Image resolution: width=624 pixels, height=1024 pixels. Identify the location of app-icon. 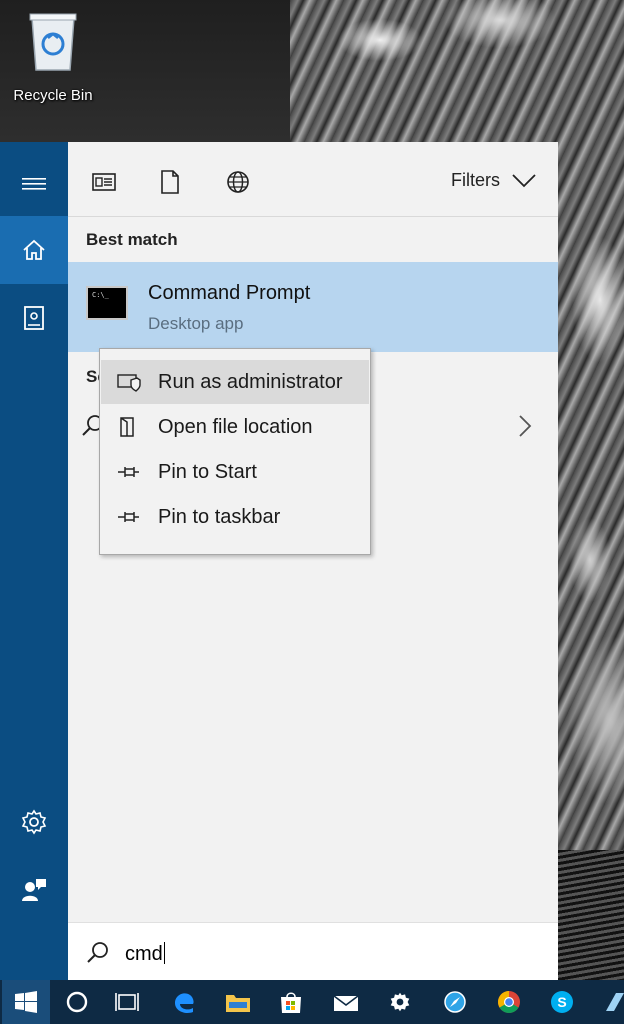
(615, 1002).